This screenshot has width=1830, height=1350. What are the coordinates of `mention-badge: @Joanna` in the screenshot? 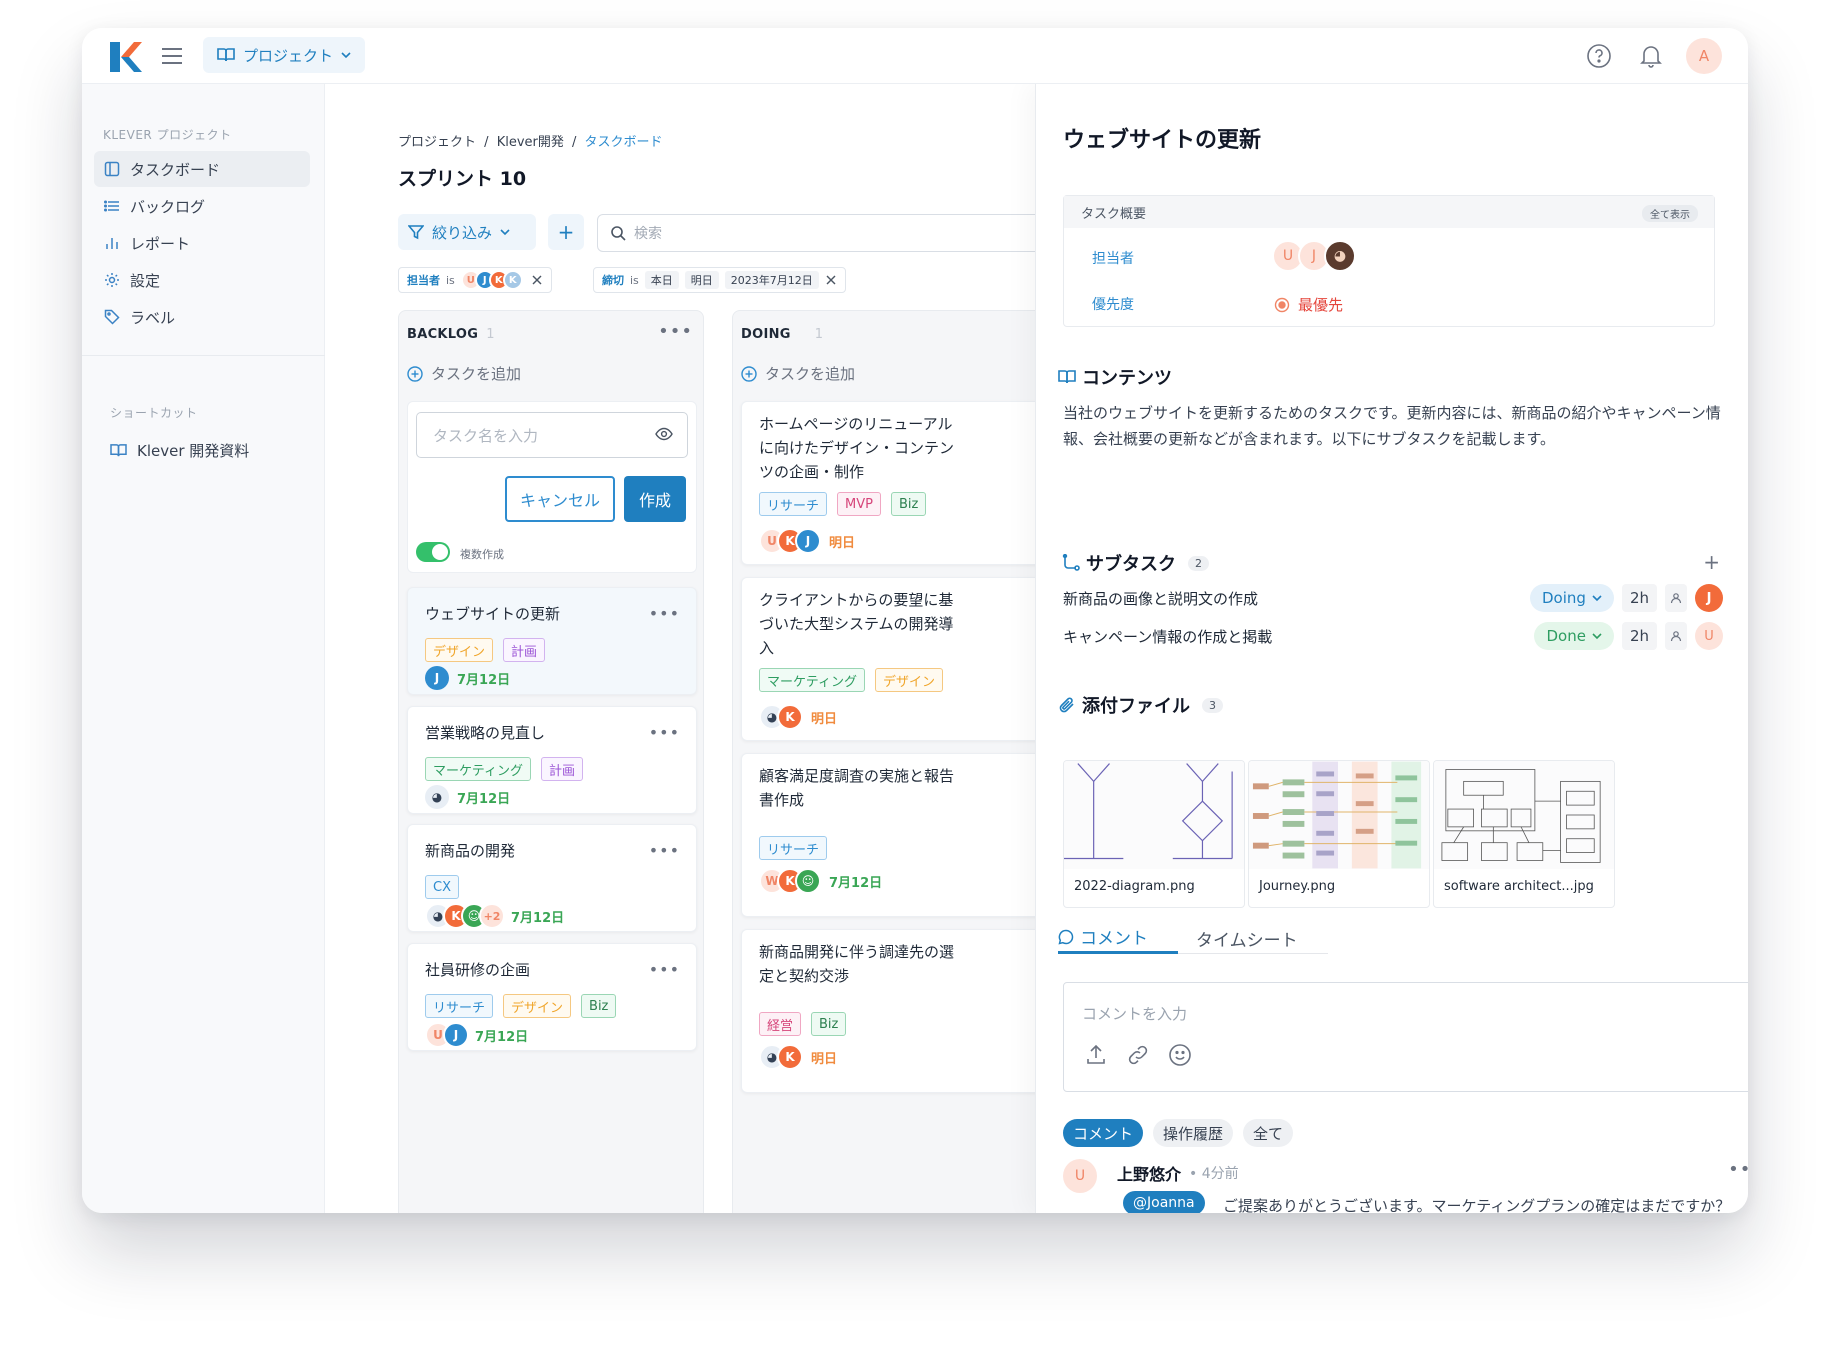 It's located at (1164, 1202).